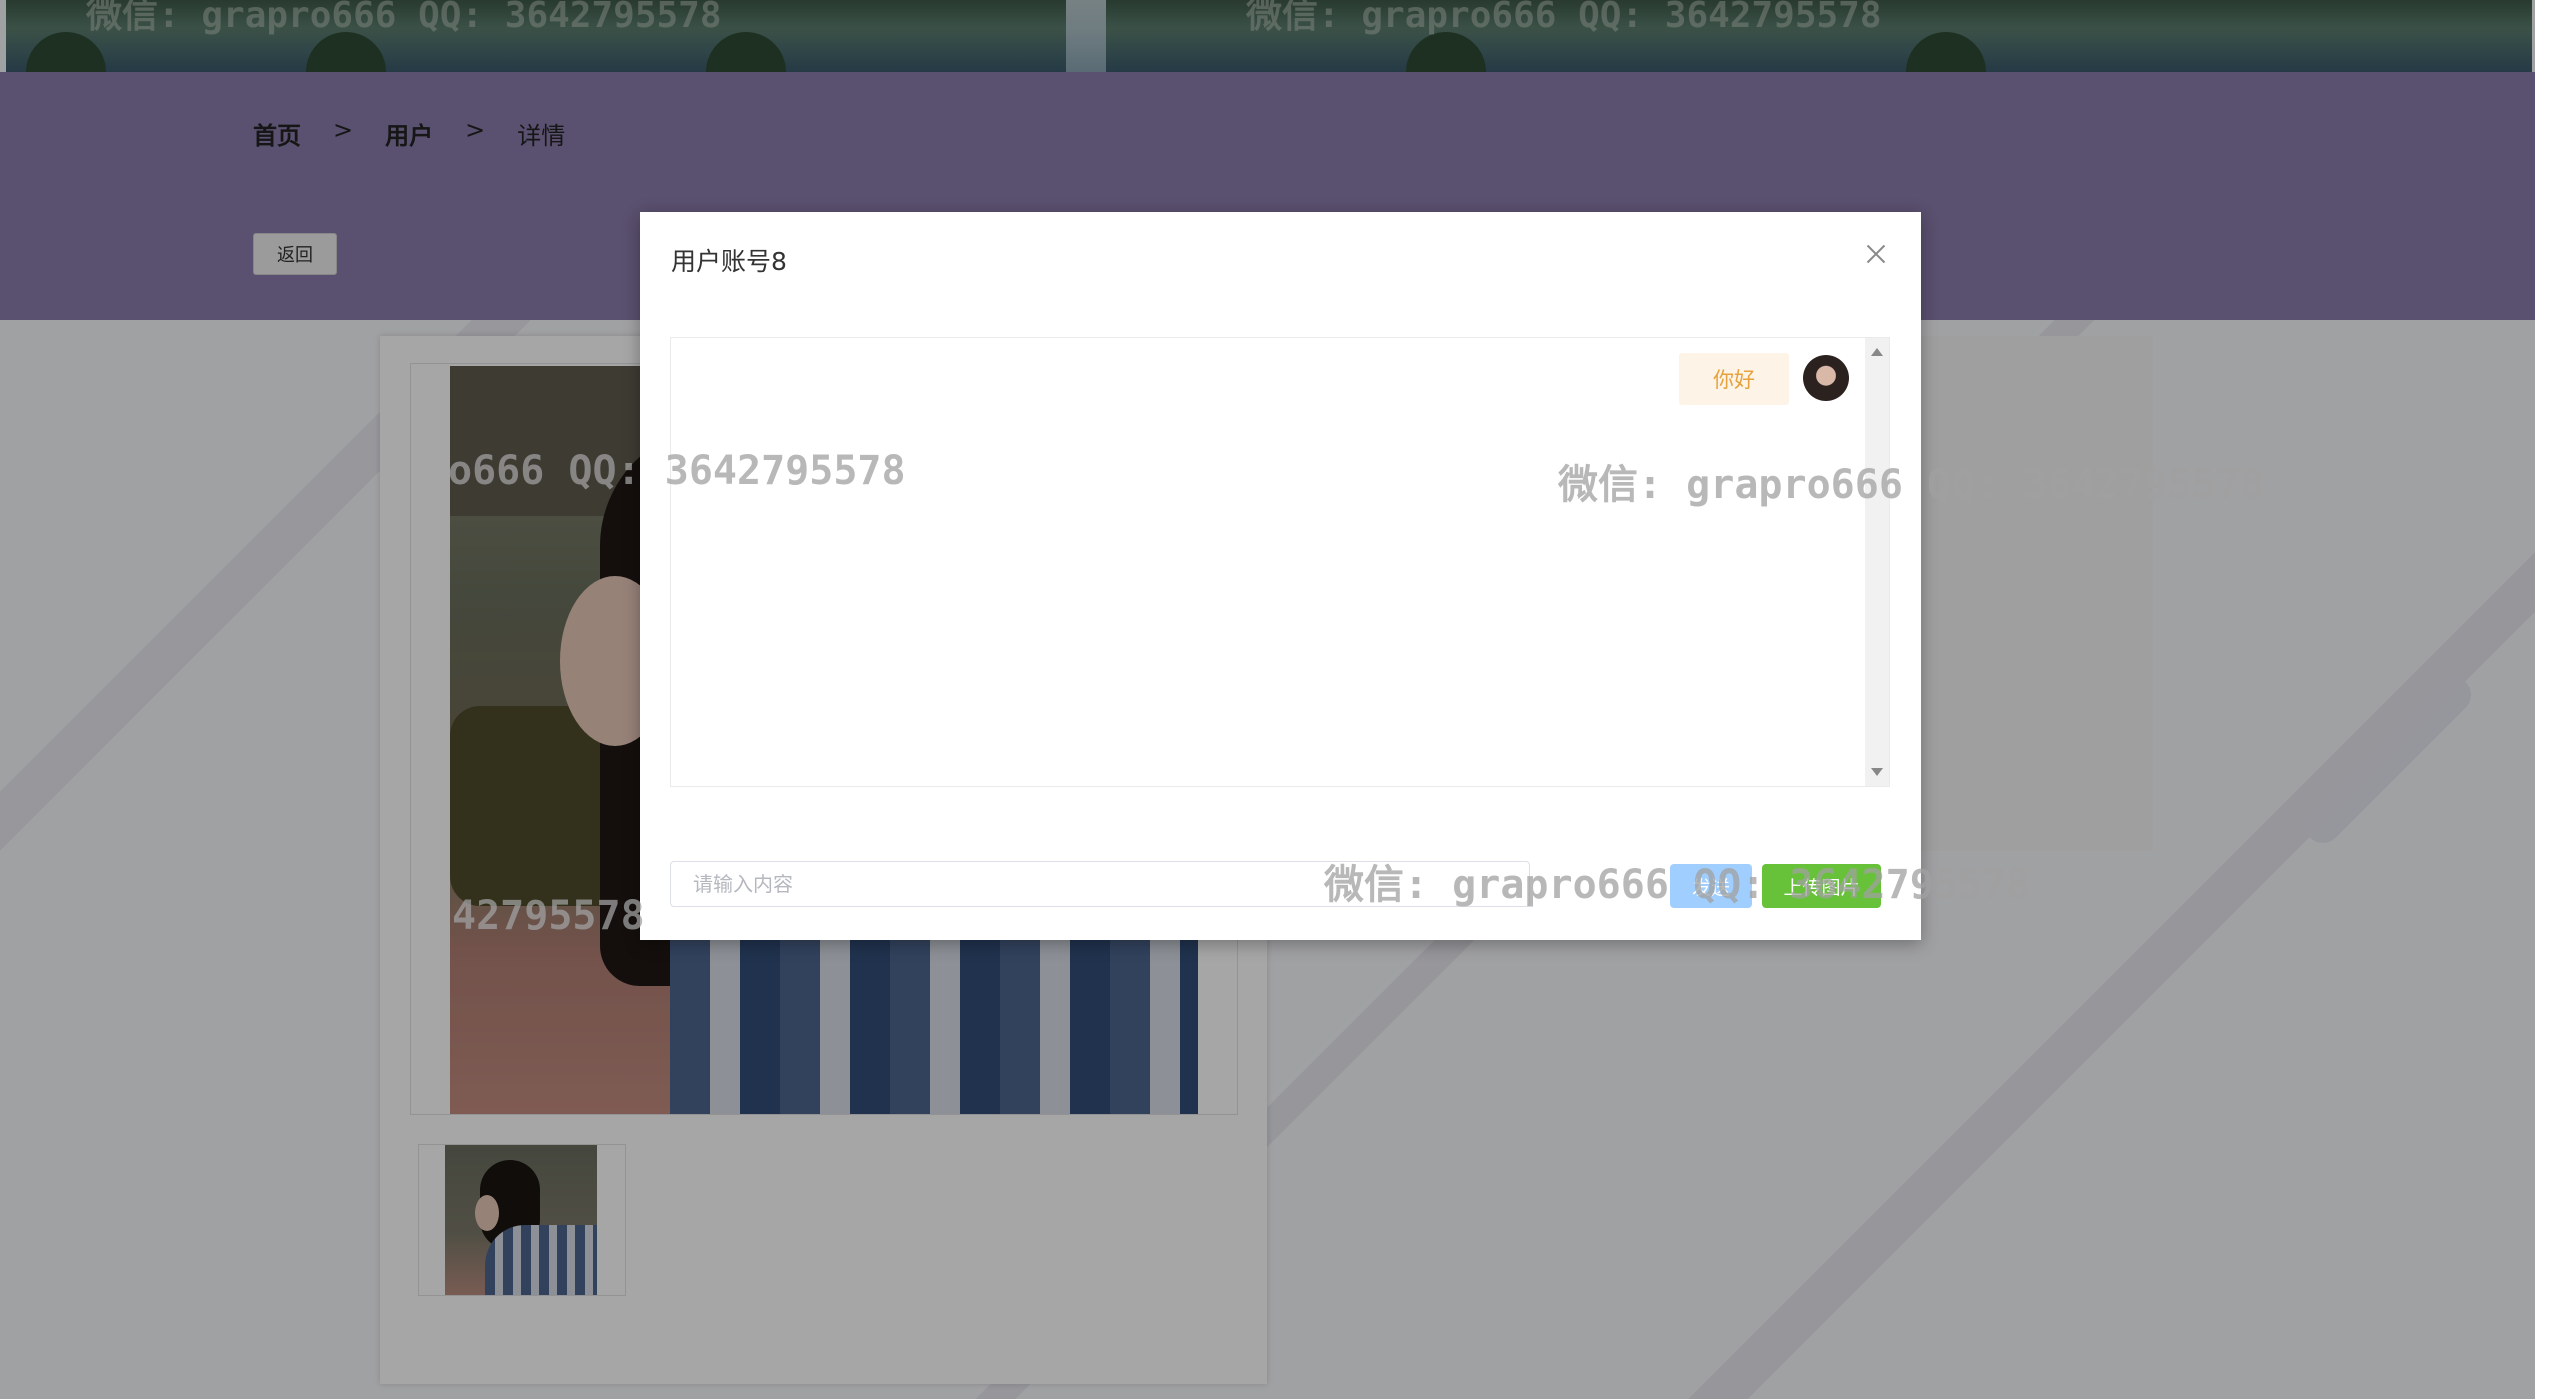 Image resolution: width=2559 pixels, height=1399 pixels. What do you see at coordinates (1711, 886) in the screenshot?
I see `send-button: 发送` at bounding box center [1711, 886].